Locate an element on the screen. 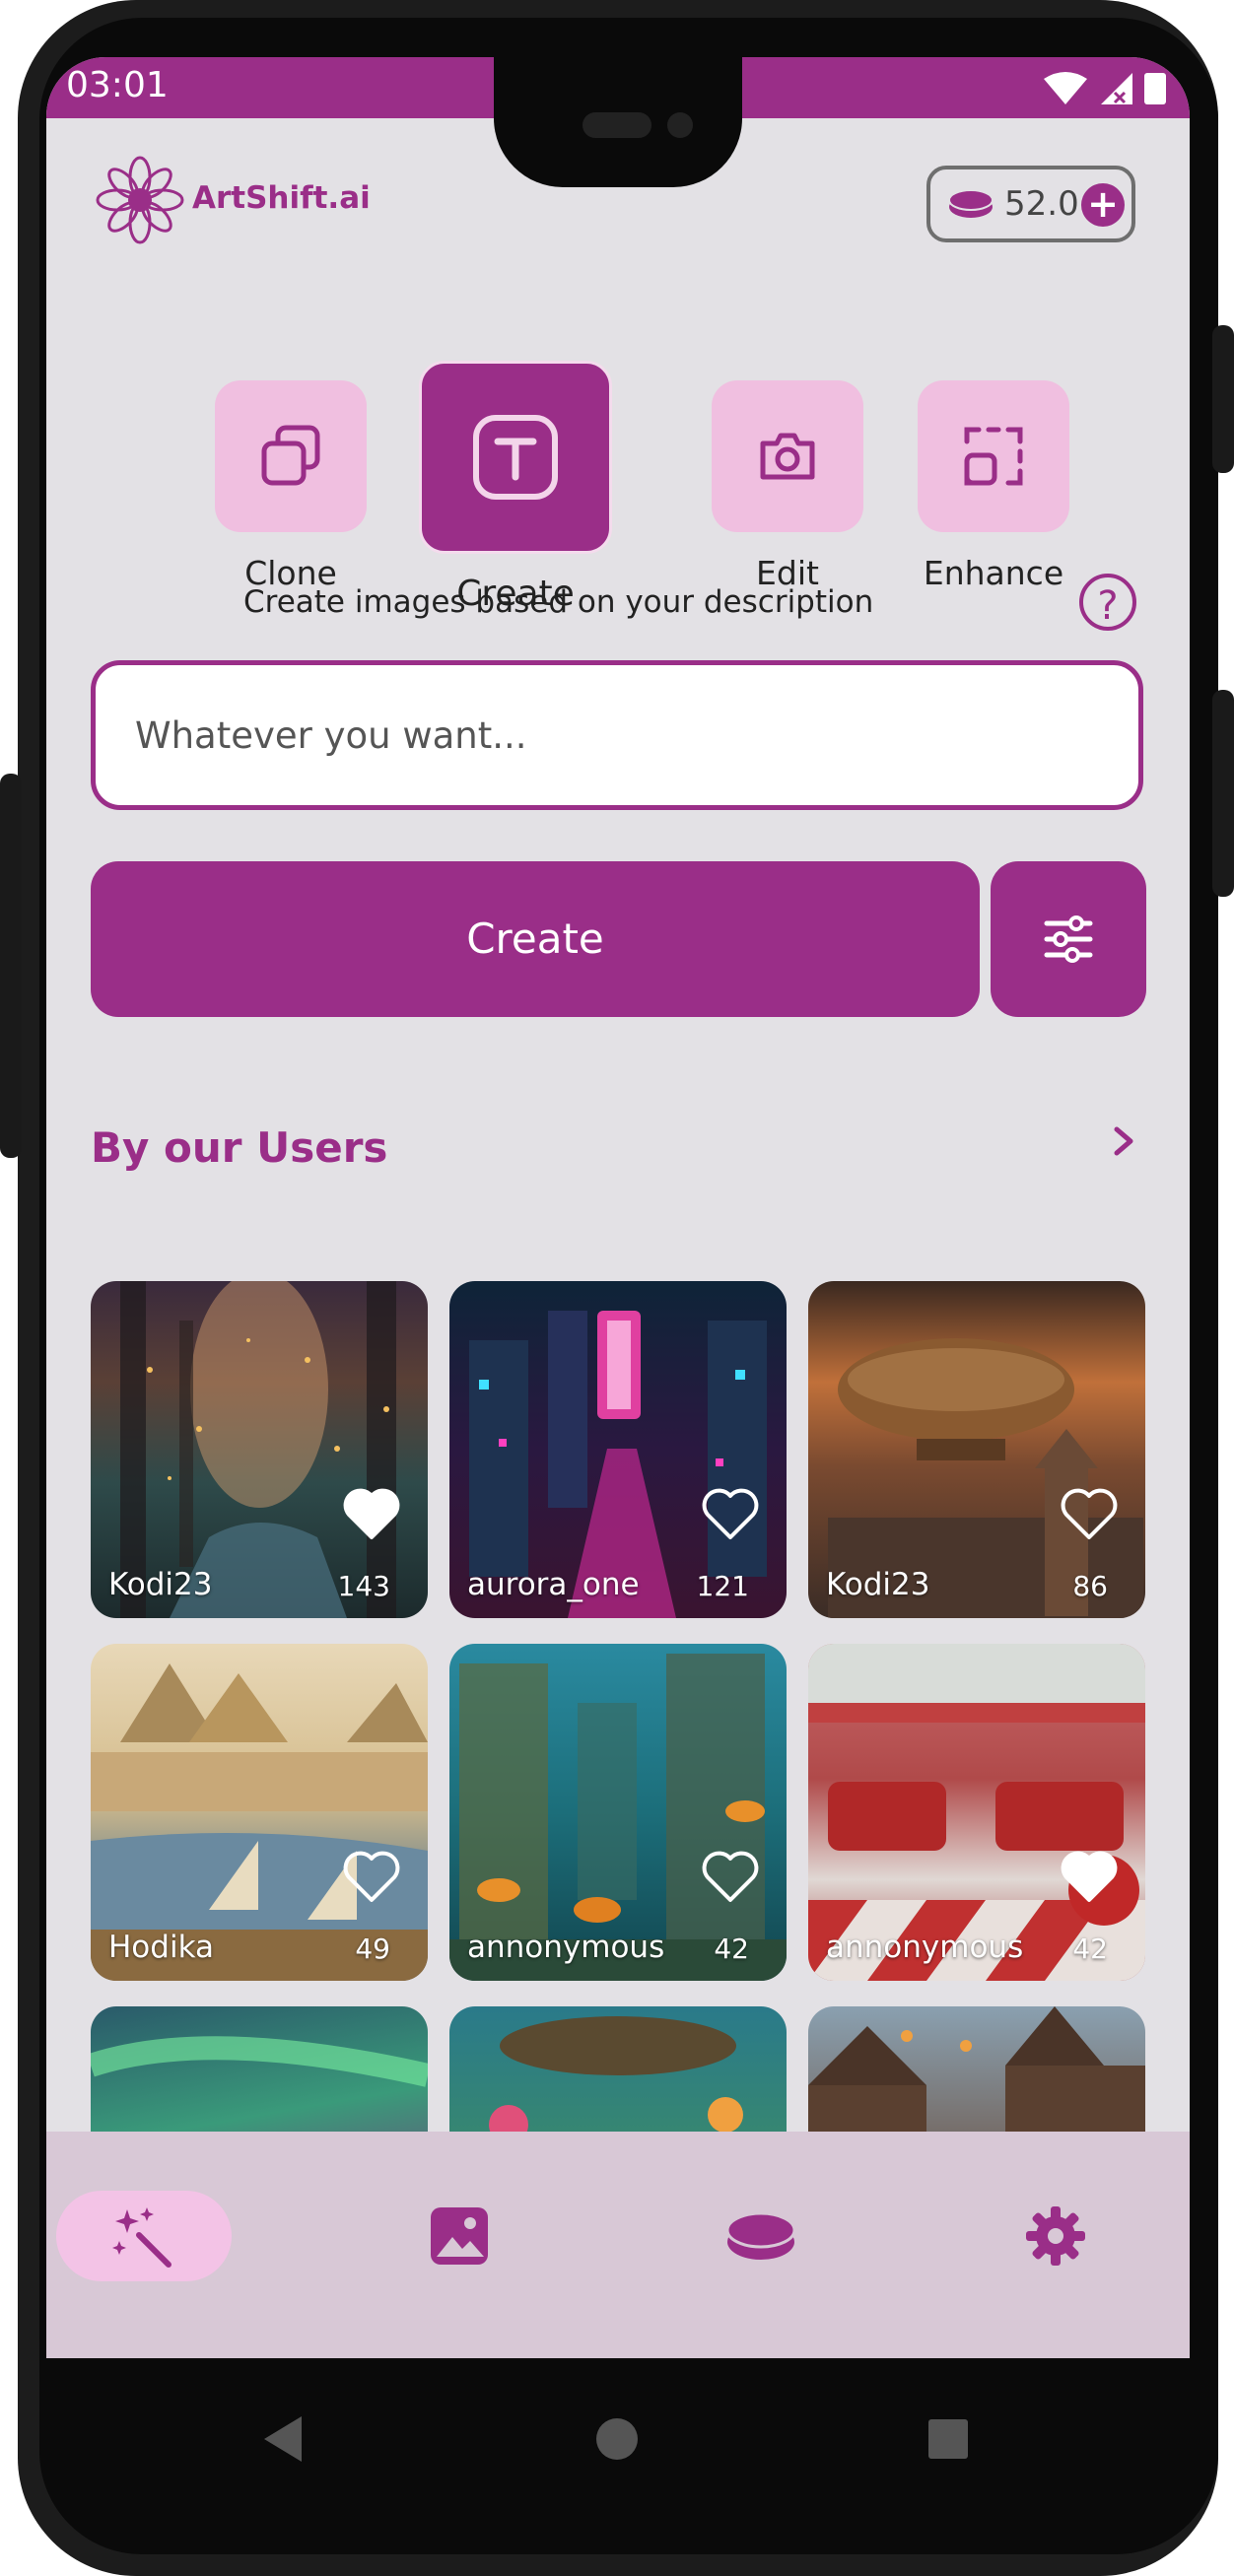 Image resolution: width=1234 pixels, height=2576 pixels. card-username: Hodika is located at coordinates (161, 1947).